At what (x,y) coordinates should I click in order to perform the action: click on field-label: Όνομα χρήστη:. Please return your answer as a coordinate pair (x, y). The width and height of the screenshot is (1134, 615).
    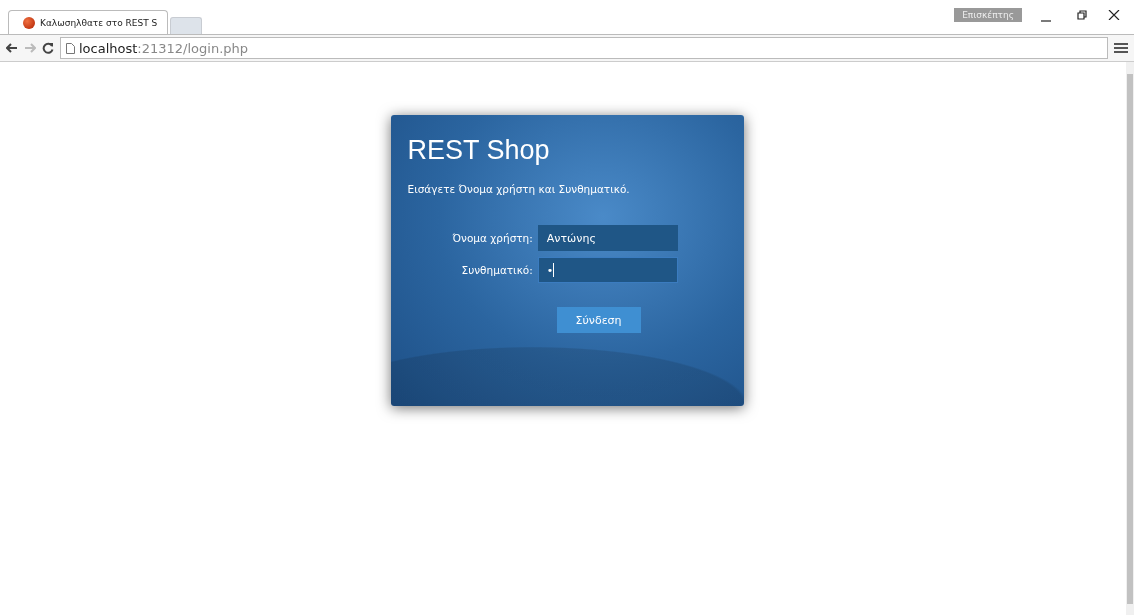
    Looking at the image, I should click on (492, 238).